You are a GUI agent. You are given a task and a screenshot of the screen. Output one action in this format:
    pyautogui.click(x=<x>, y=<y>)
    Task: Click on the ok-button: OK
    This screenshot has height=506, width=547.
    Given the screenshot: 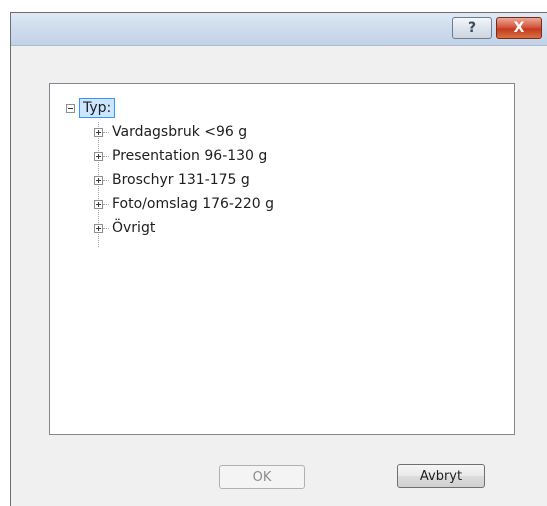 What is the action you would take?
    pyautogui.click(x=262, y=477)
    